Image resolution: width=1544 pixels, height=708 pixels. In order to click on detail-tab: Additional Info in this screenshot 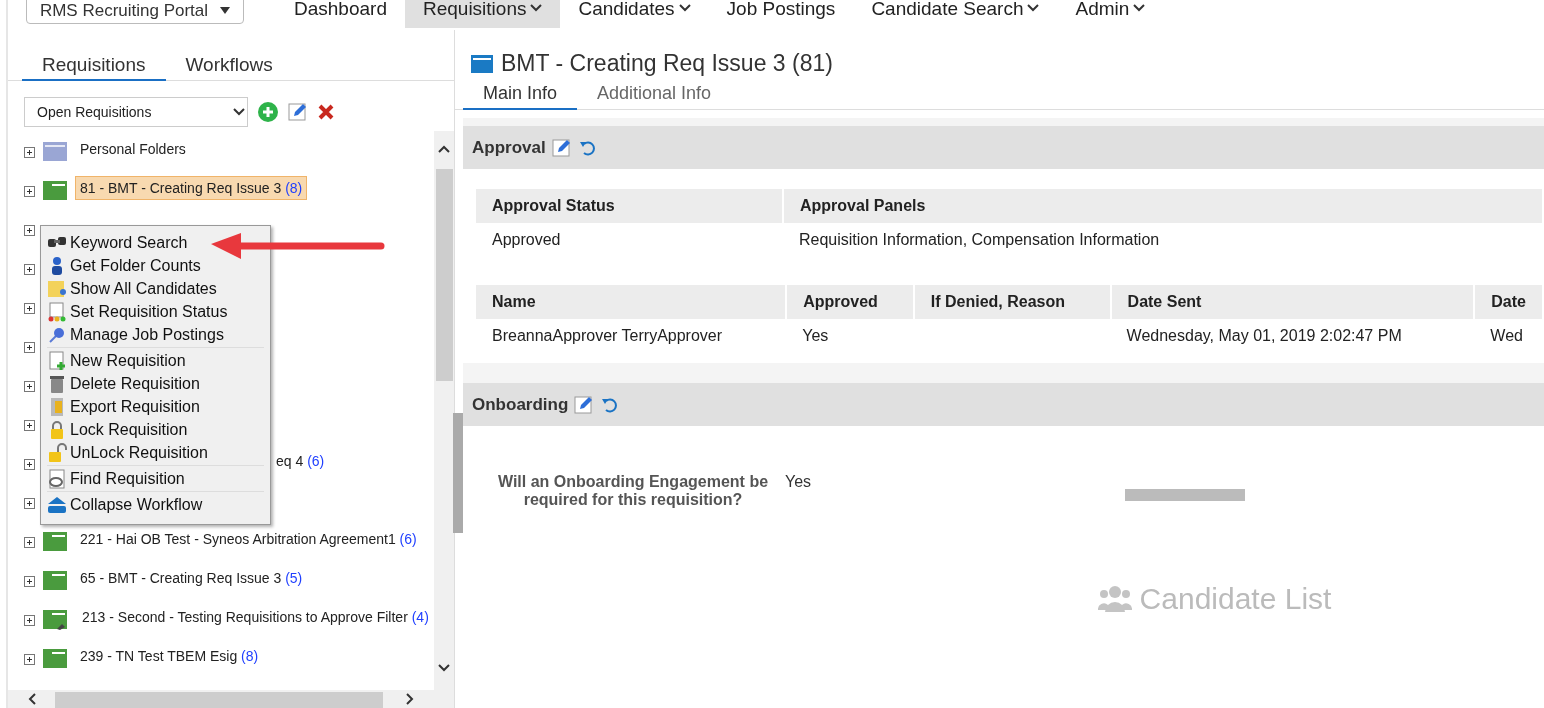, I will do `click(654, 94)`.